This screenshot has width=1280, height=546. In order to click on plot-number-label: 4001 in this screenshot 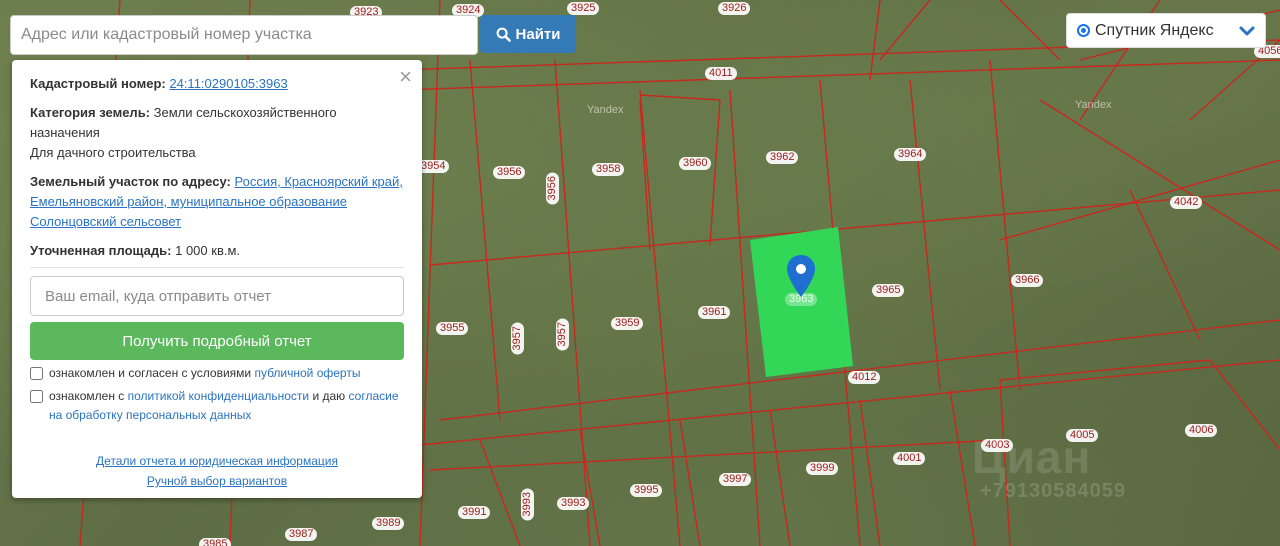, I will do `click(909, 458)`.